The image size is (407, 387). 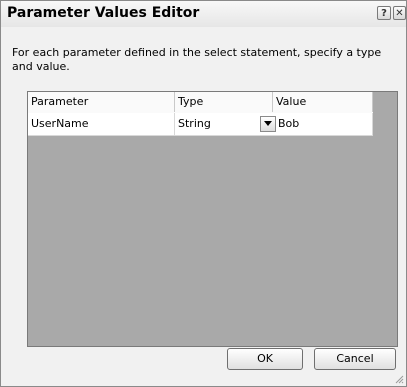 I want to click on cancel-button: Cancel, so click(x=355, y=359).